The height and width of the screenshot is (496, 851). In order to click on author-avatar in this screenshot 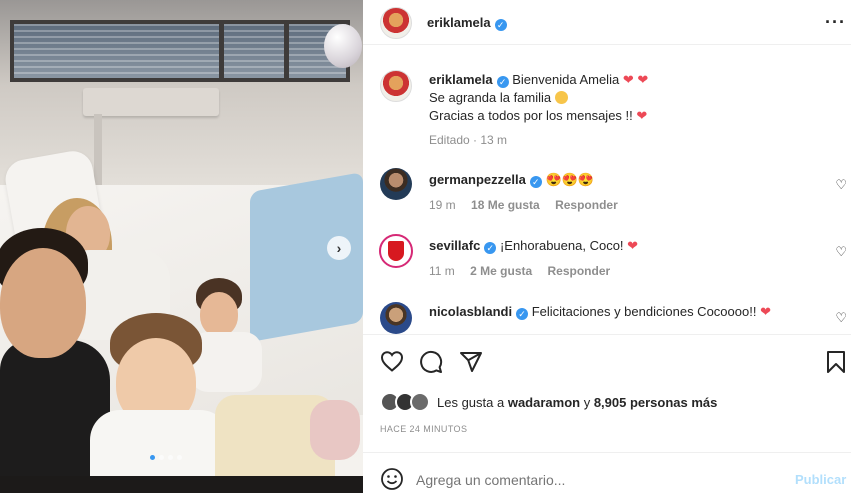, I will do `click(396, 23)`.